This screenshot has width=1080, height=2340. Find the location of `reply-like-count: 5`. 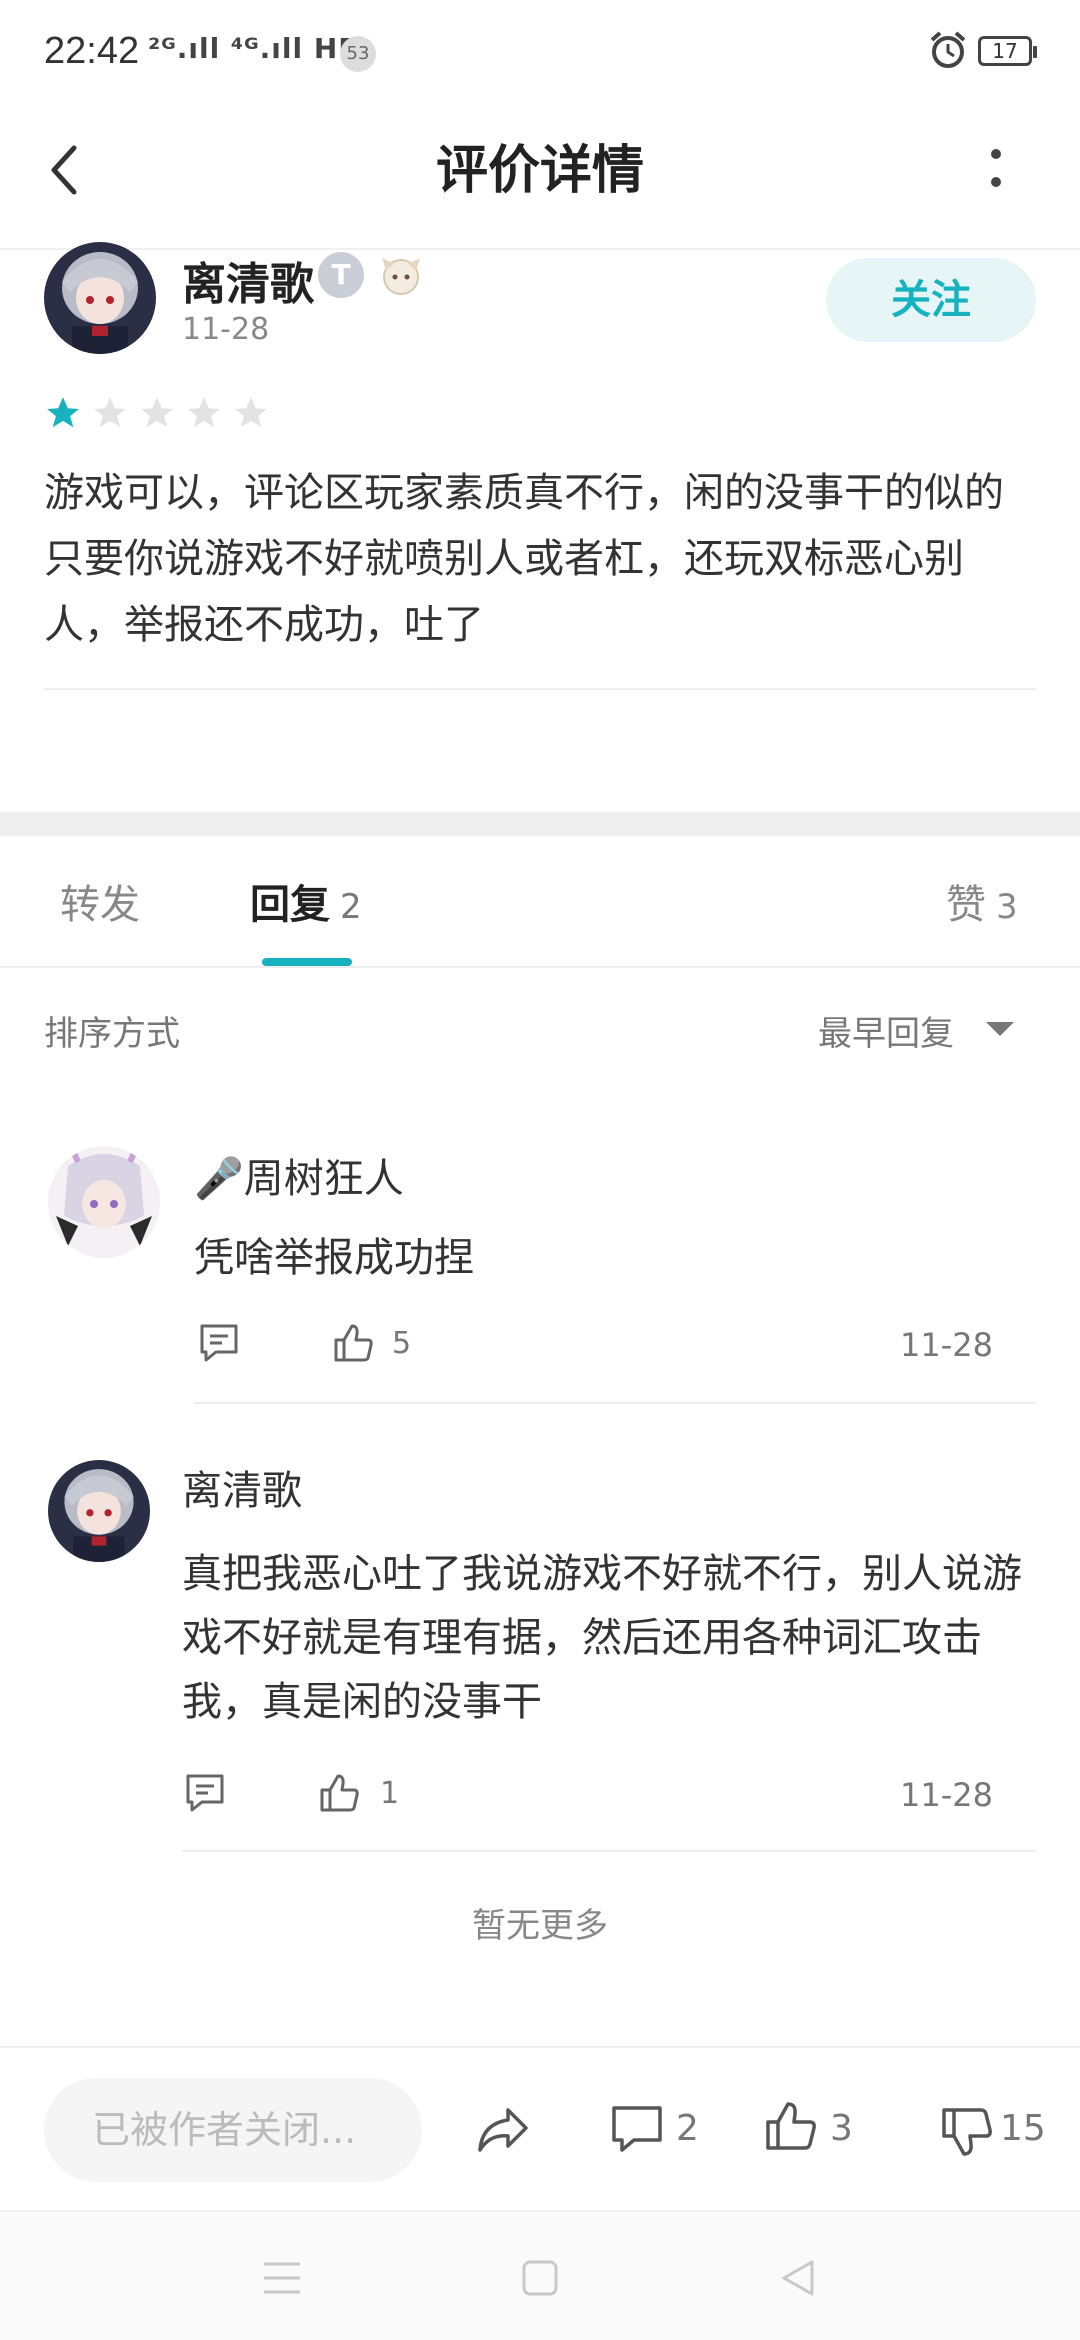

reply-like-count: 5 is located at coordinates (402, 1343).